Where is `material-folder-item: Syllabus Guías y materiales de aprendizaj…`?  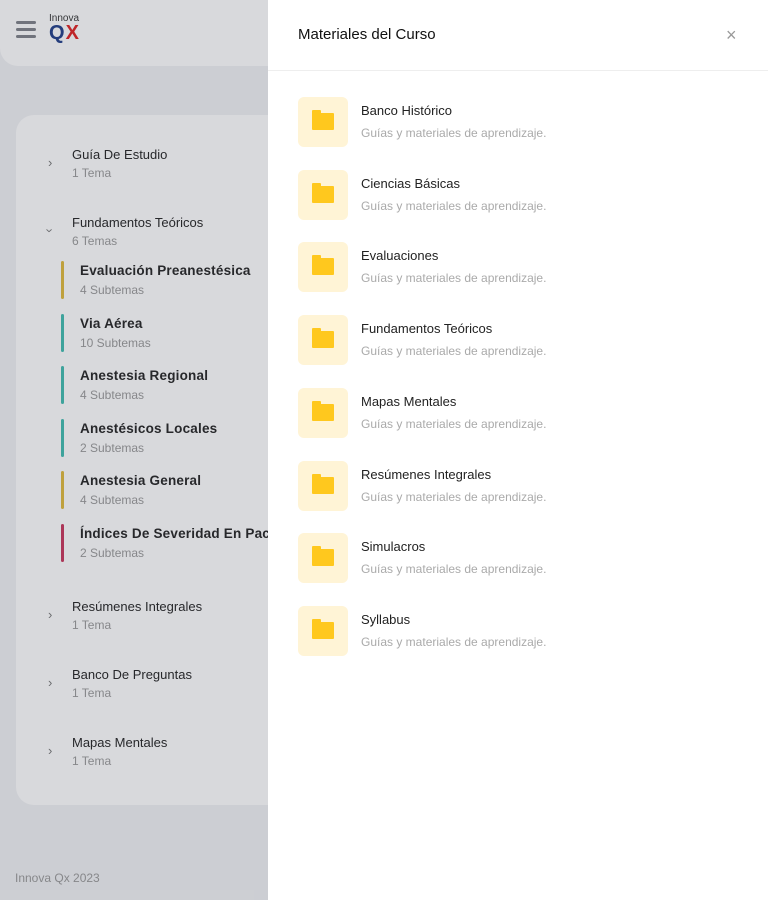
material-folder-item: Syllabus Guías y materiales de aprendizaj… is located at coordinates (518, 631).